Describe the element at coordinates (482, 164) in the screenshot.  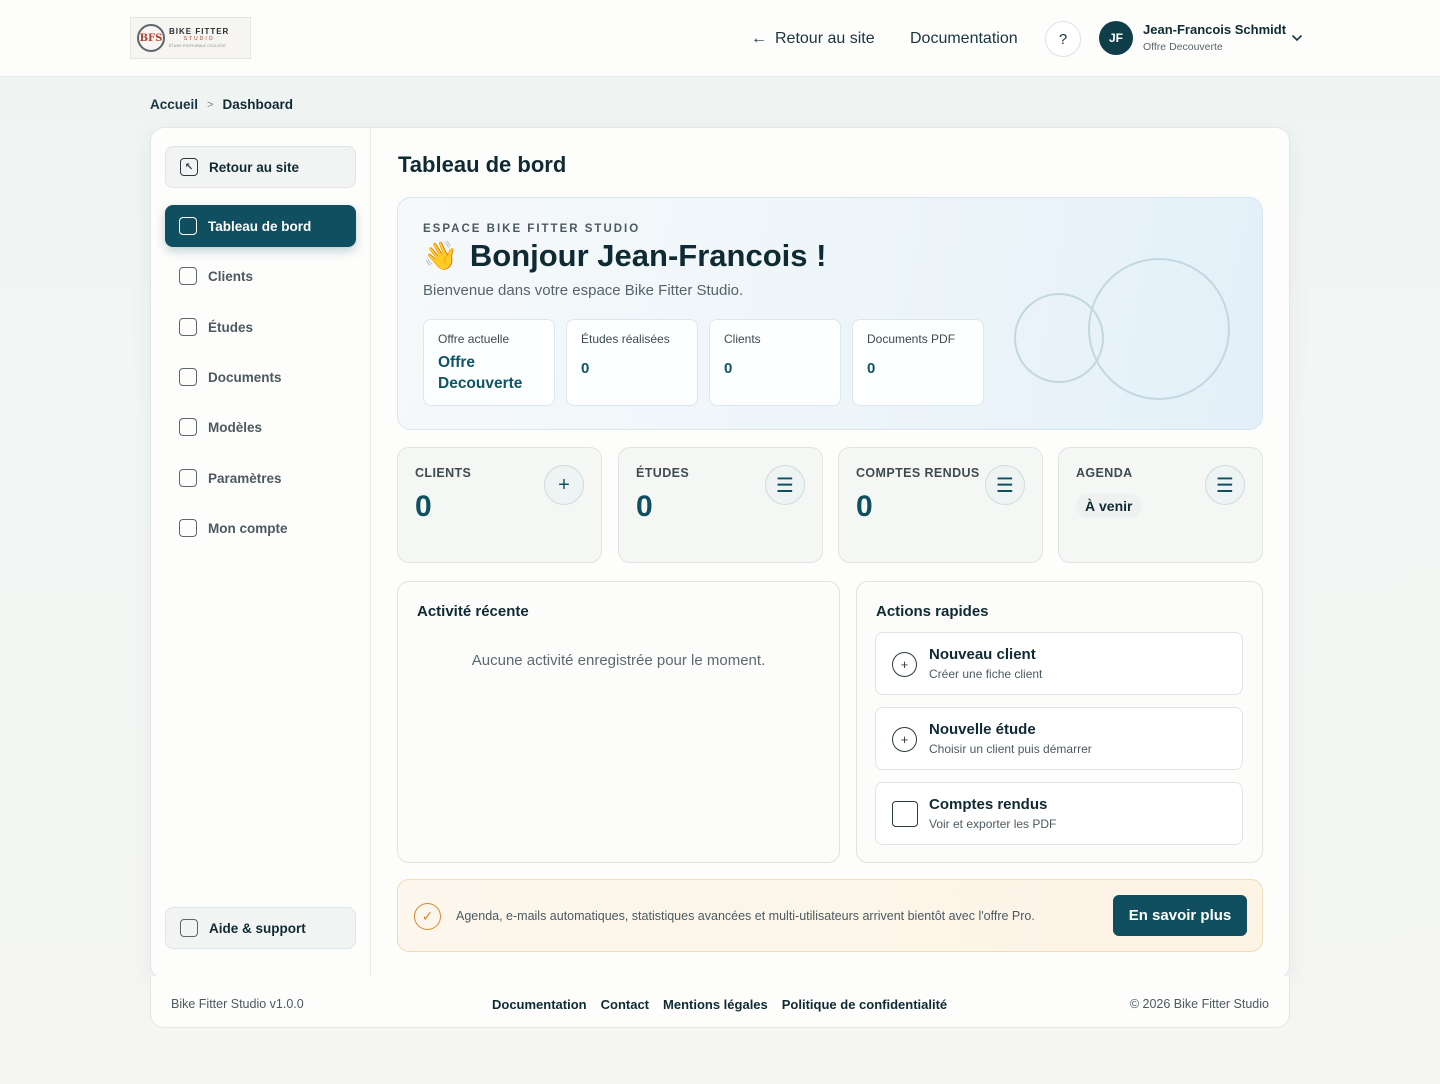
I see `page-title: Tableau de bord` at that location.